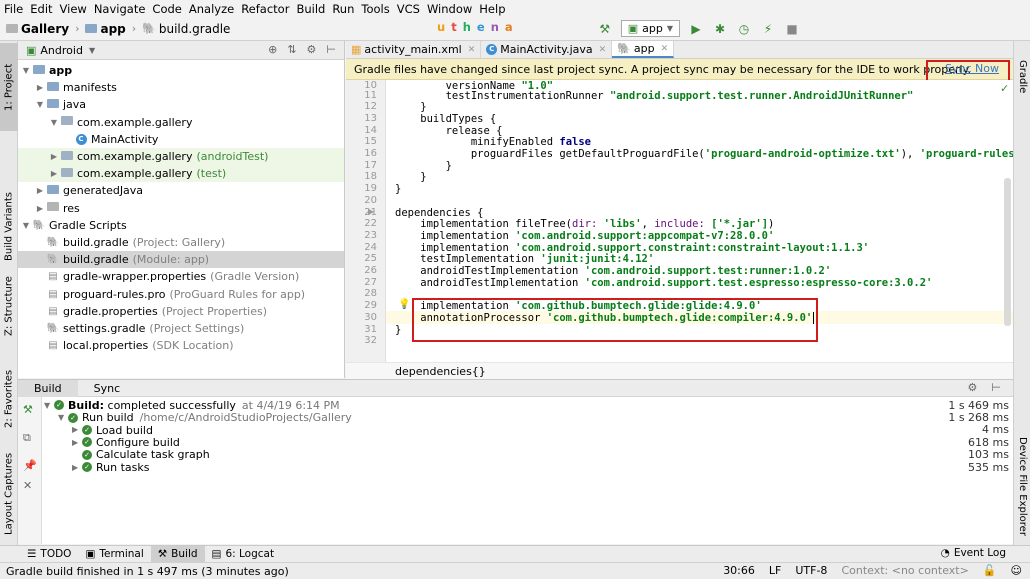  Describe the element at coordinates (291, 49) in the screenshot. I see `collapse-icon: ⇅` at that location.